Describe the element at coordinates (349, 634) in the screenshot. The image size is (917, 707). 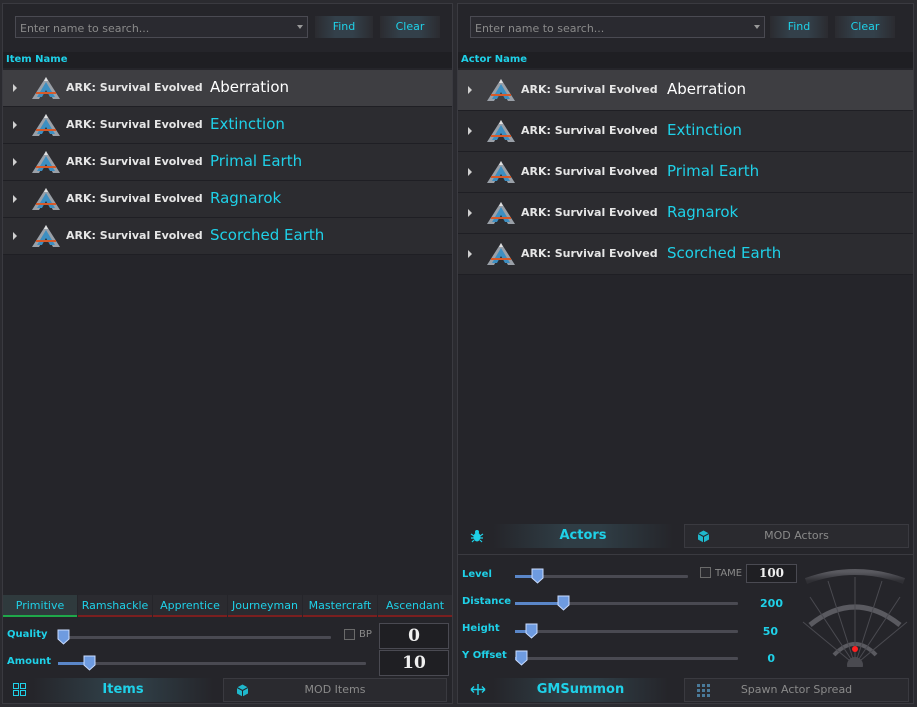
I see `bp-checkbox` at that location.